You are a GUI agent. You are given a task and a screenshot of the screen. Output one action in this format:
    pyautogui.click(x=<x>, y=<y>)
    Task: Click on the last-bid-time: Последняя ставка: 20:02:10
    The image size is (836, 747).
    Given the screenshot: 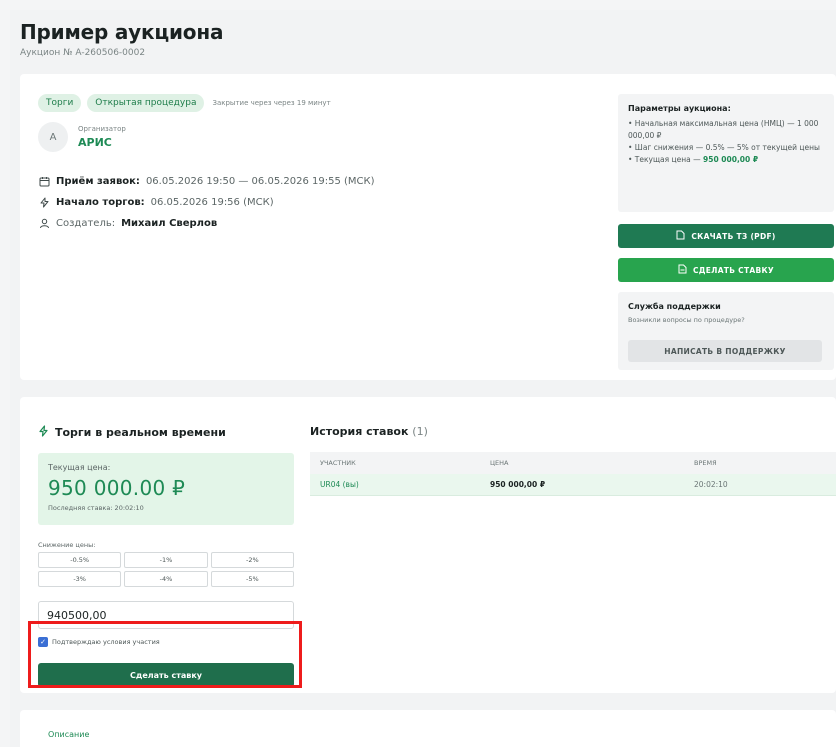 What is the action you would take?
    pyautogui.click(x=96, y=508)
    